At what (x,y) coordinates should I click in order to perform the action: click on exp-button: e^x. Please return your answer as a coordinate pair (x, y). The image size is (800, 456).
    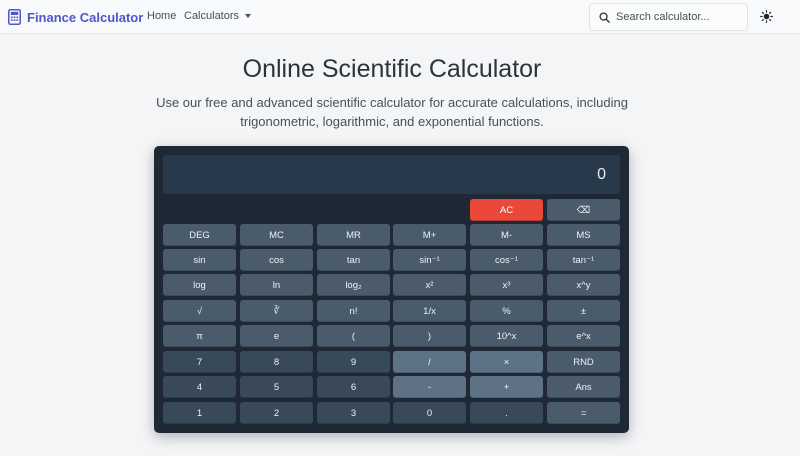
    Looking at the image, I should click on (583, 336).